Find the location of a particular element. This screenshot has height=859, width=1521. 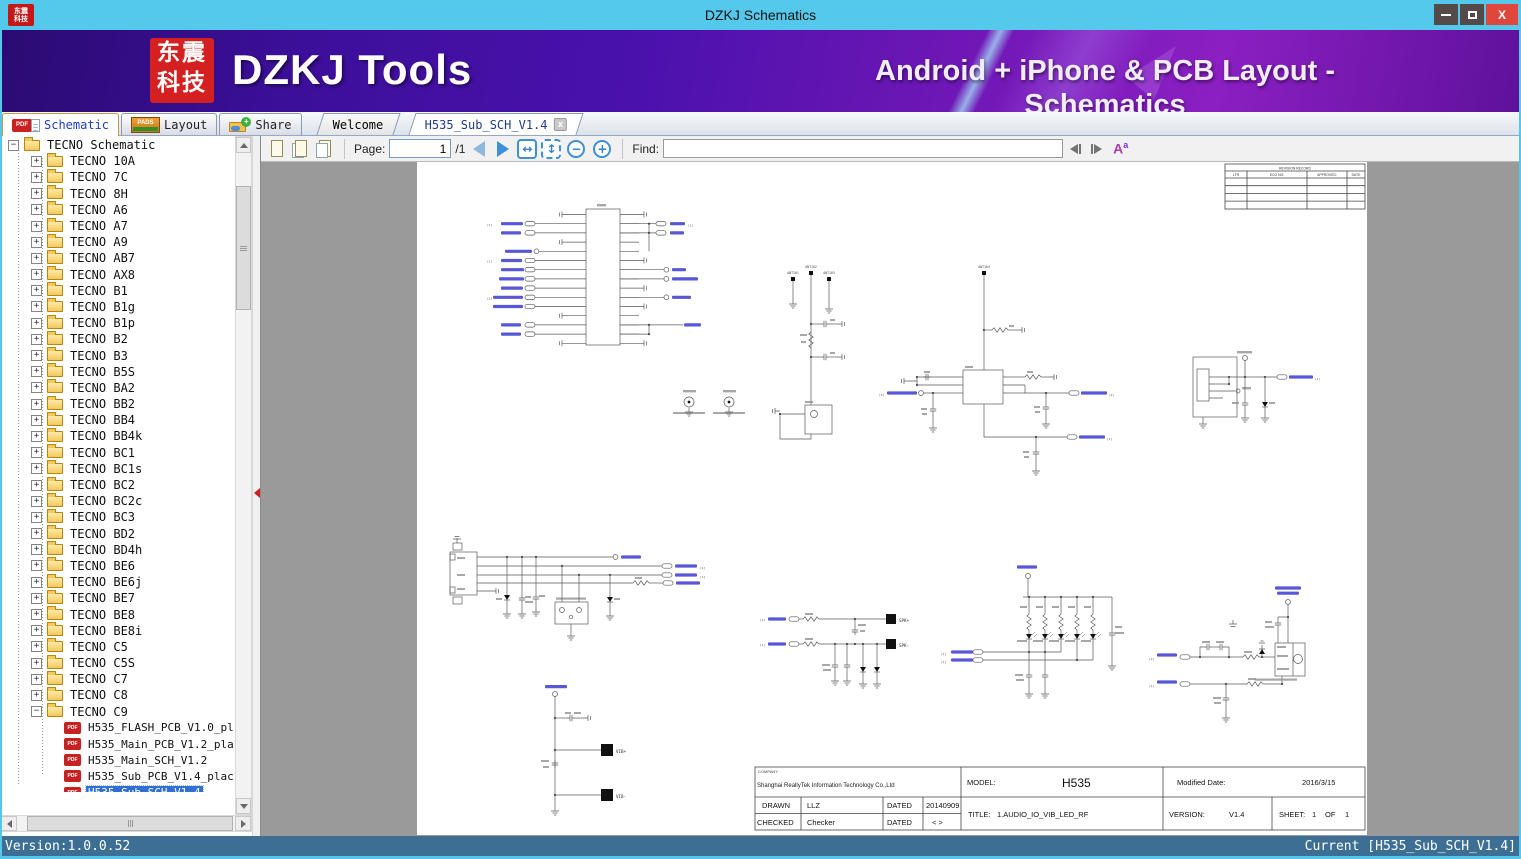

collapse-sidebar-icon is located at coordinates (257, 493).